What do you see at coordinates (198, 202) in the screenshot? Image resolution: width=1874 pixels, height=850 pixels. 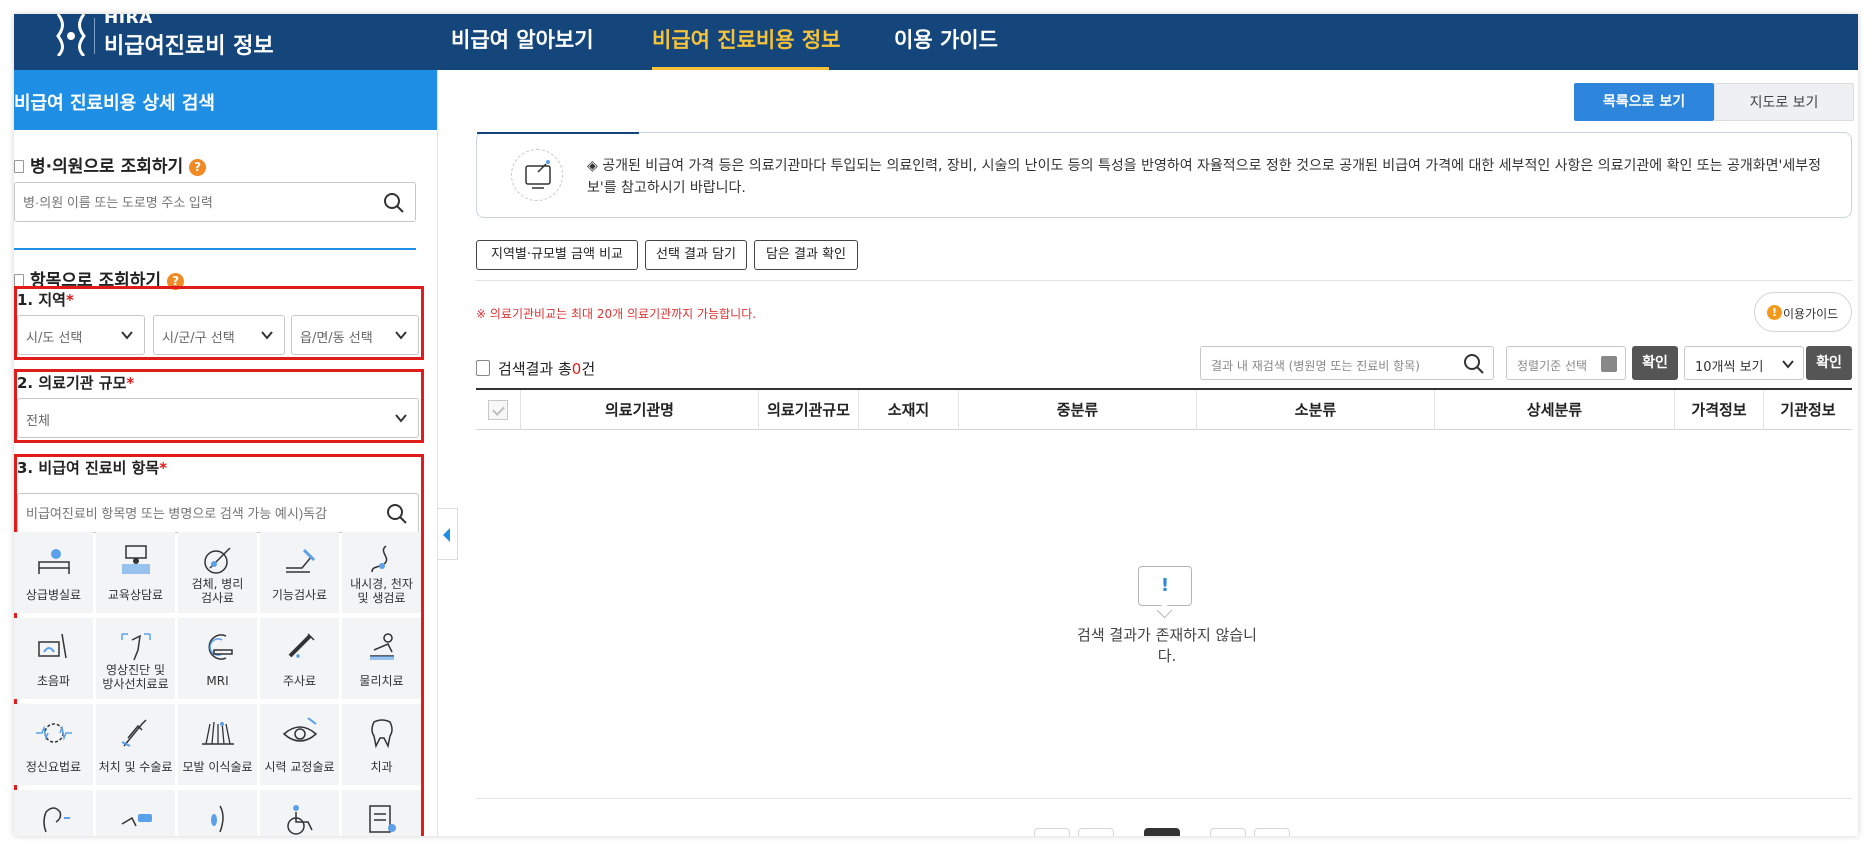 I see `hospital-search-input` at bounding box center [198, 202].